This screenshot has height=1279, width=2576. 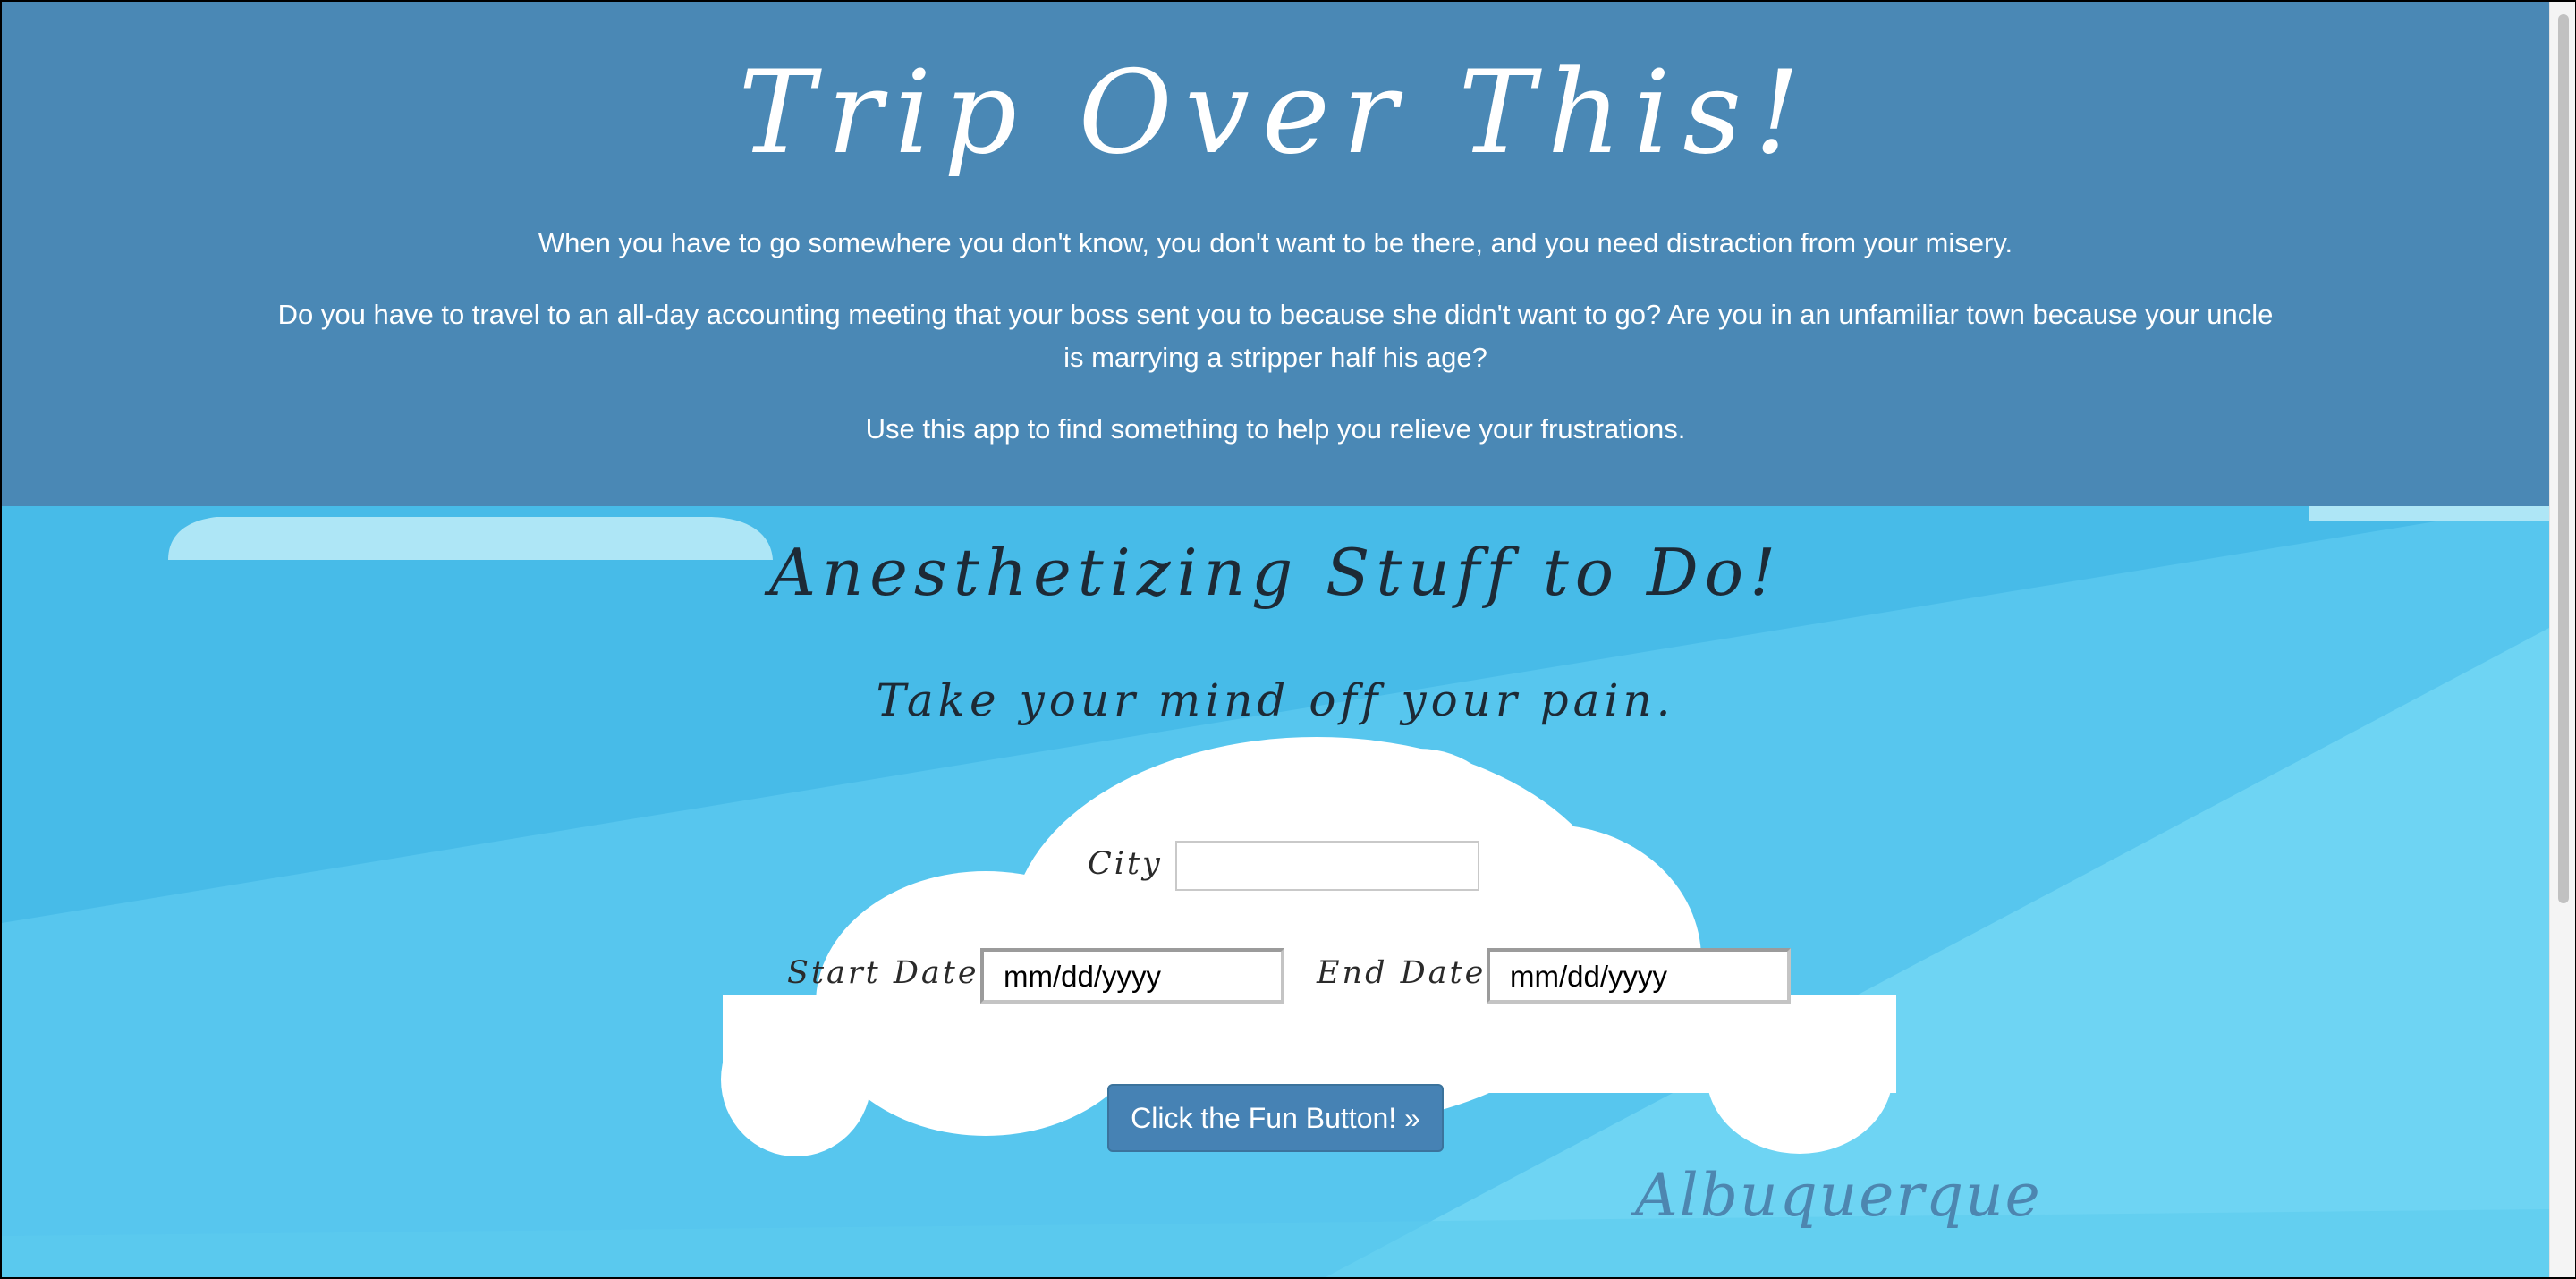 I want to click on section-title: Anesthetizing Stuff to Do!, so click(x=1275, y=572).